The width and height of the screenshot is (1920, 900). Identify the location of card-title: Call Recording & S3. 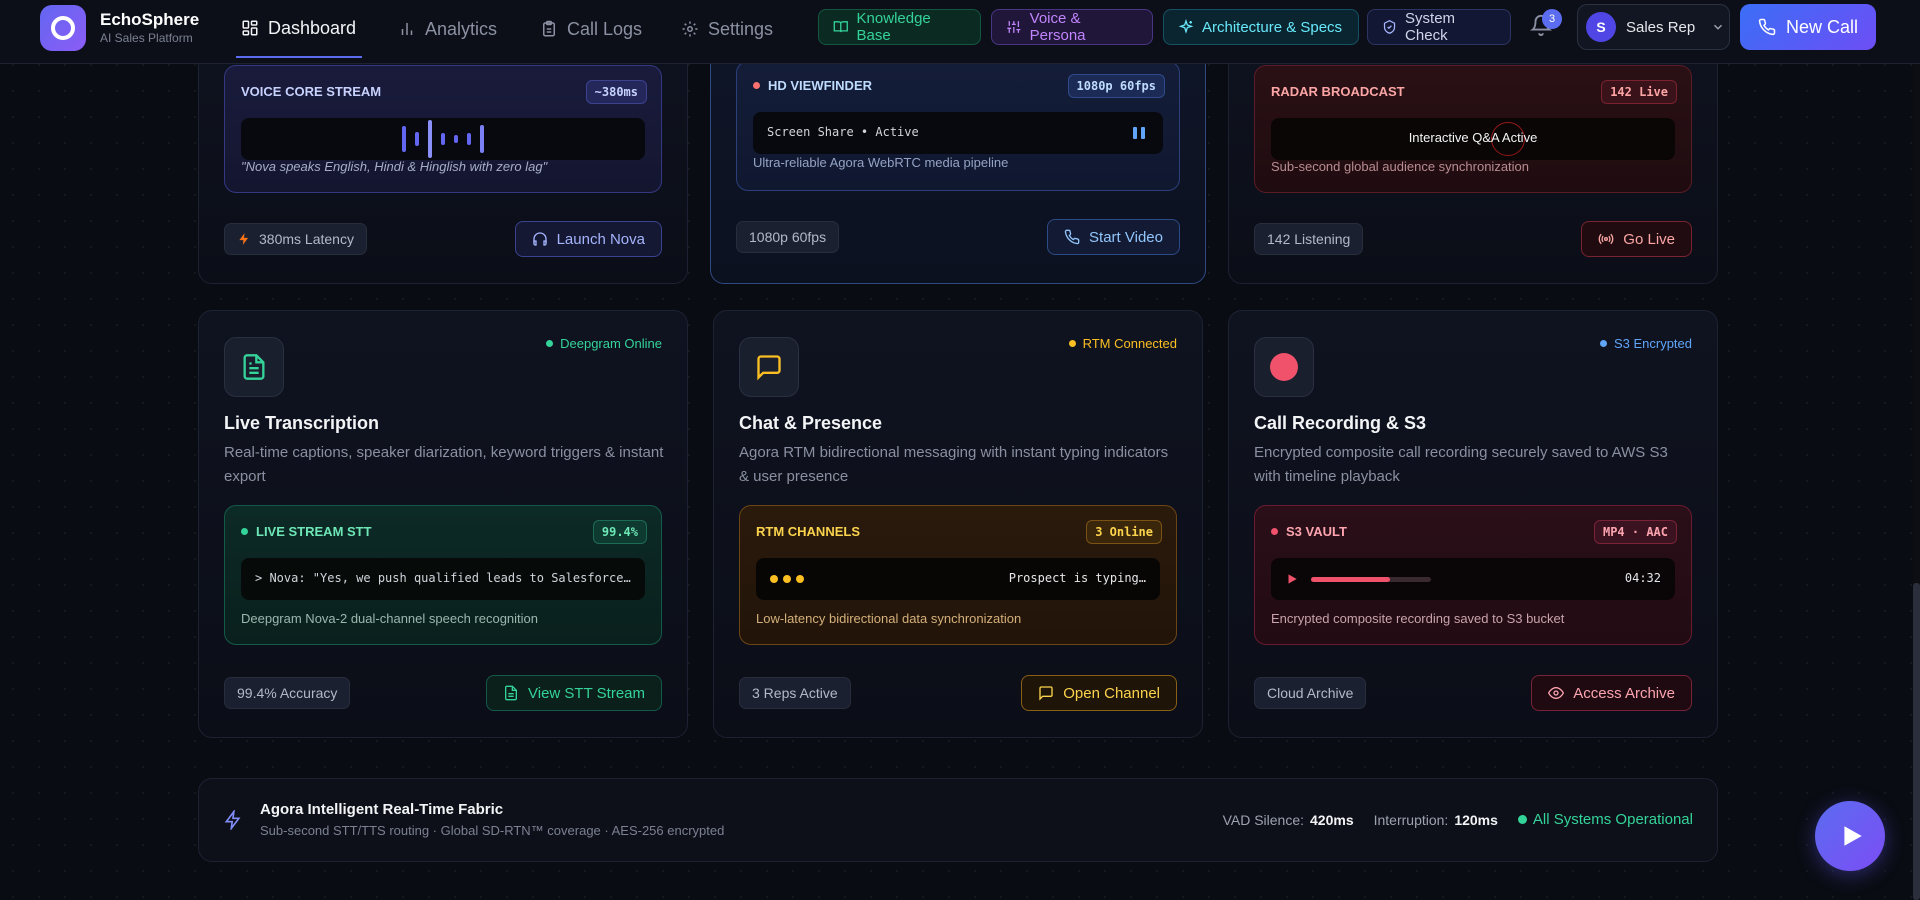
(1340, 423).